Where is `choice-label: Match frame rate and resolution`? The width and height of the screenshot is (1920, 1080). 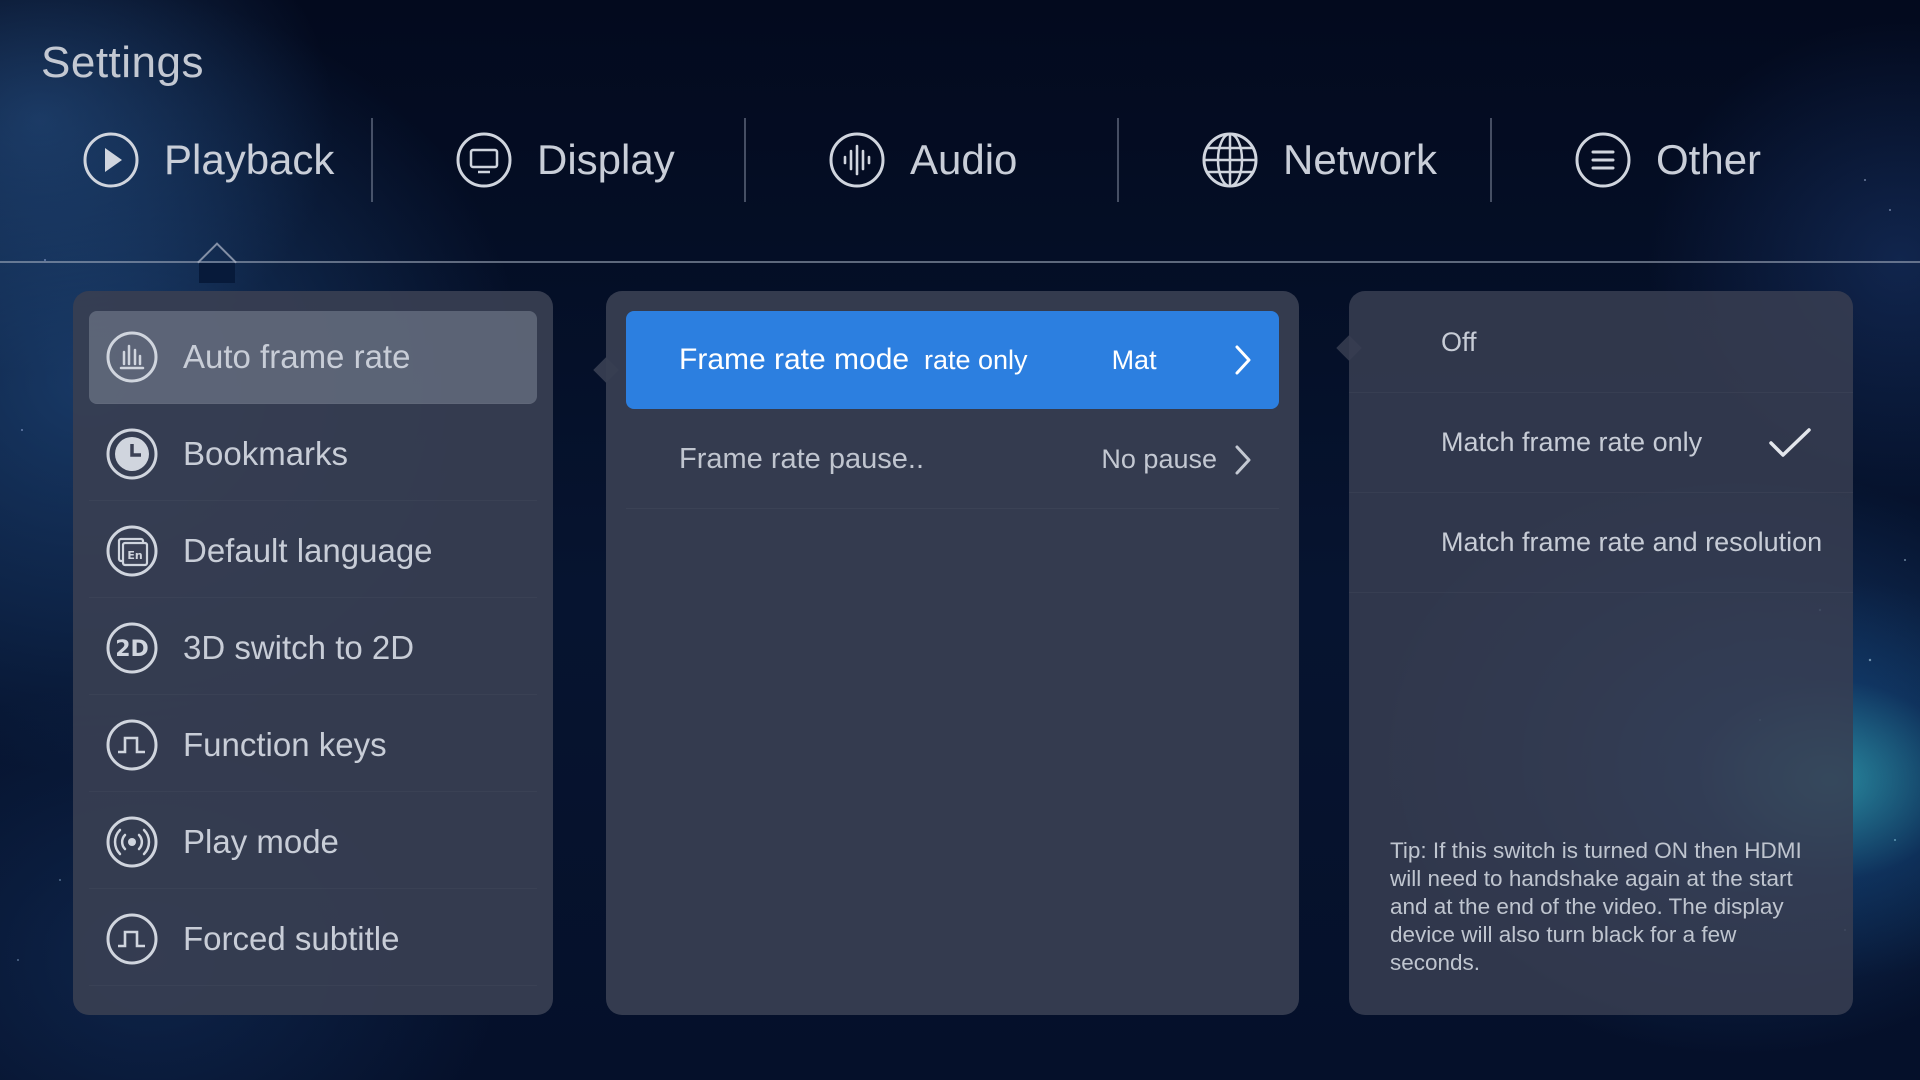
choice-label: Match frame rate and resolution is located at coordinates (1632, 542).